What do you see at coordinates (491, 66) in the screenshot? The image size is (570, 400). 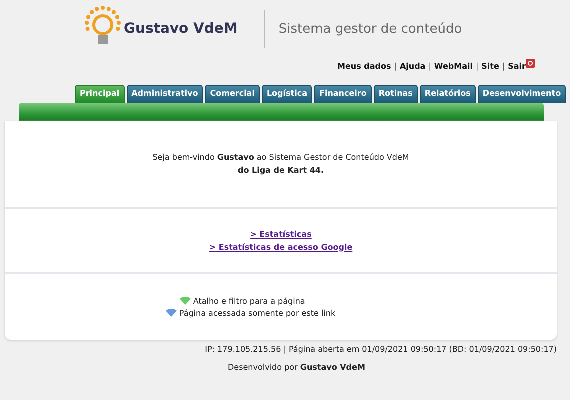 I see `top-link: Site` at bounding box center [491, 66].